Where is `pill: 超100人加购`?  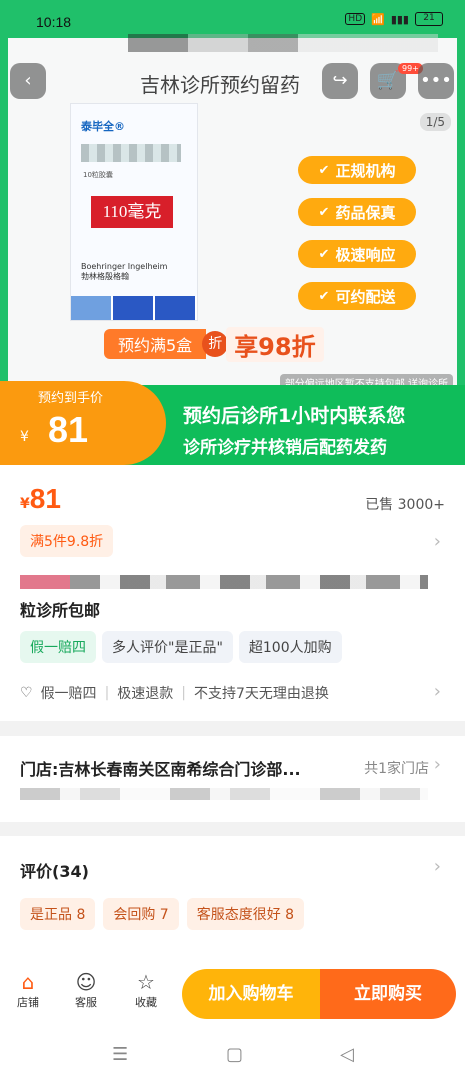 pill: 超100人加购 is located at coordinates (290, 647).